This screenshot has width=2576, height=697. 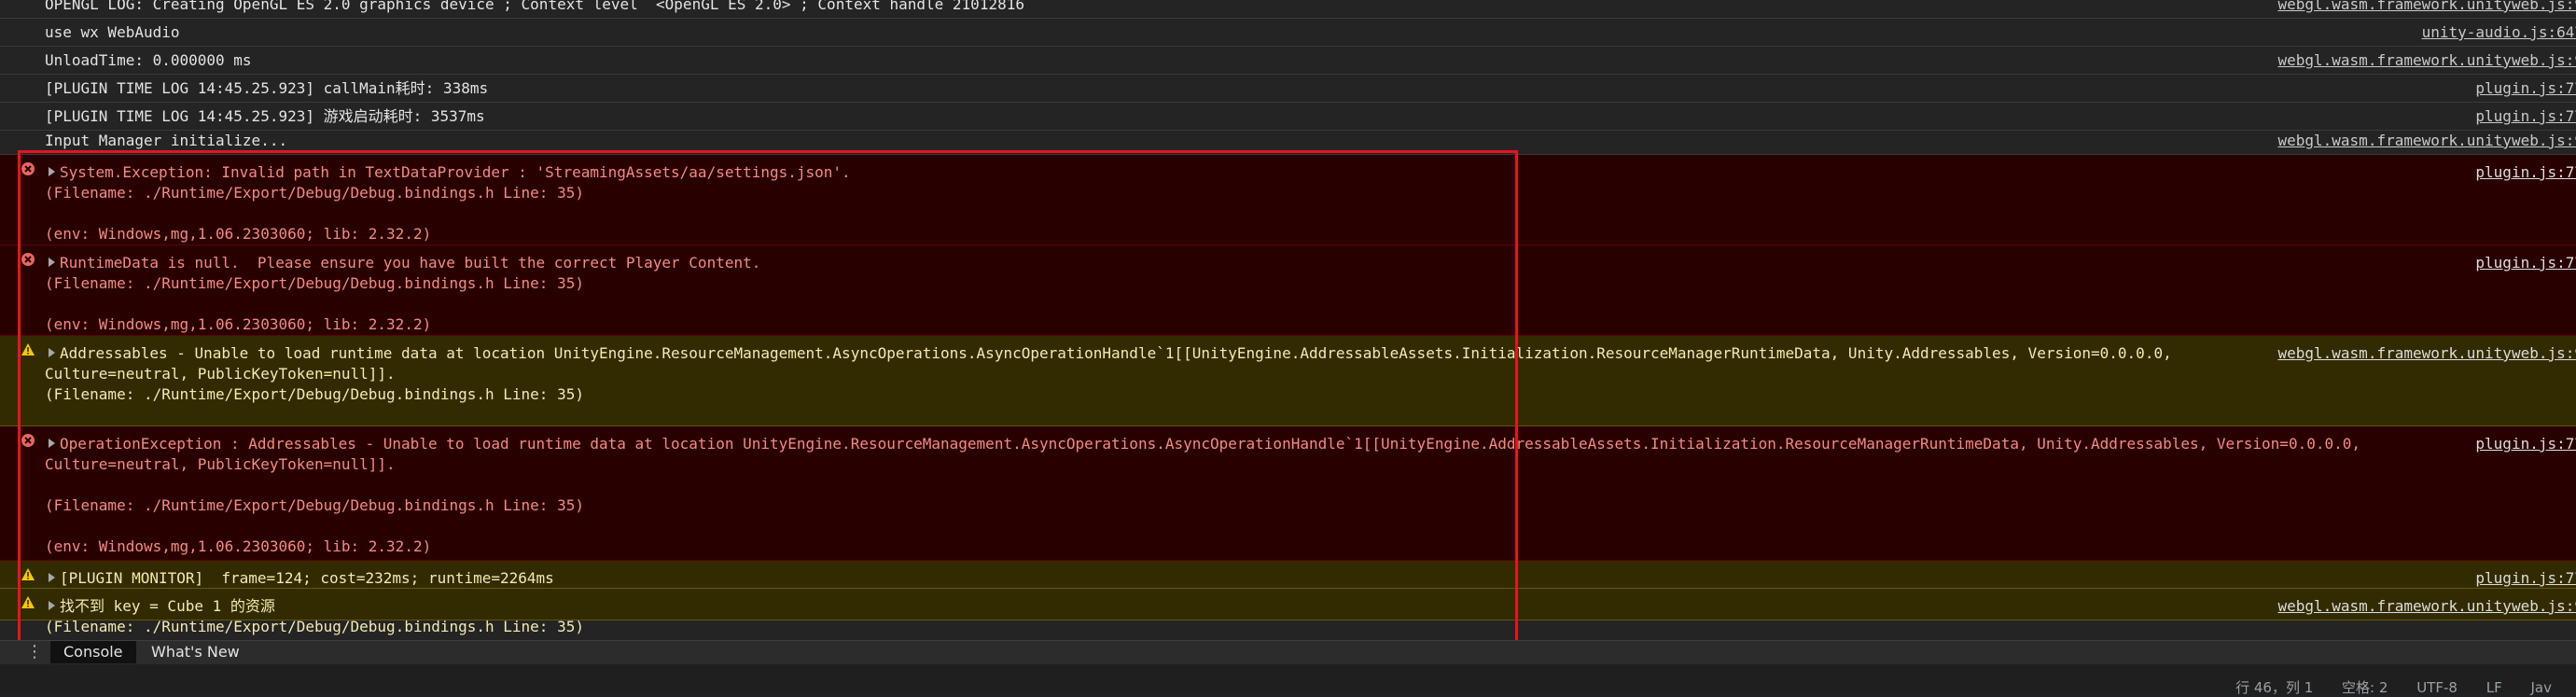 What do you see at coordinates (112, 32) in the screenshot?
I see `log-message-text: use wx WebAudio` at bounding box center [112, 32].